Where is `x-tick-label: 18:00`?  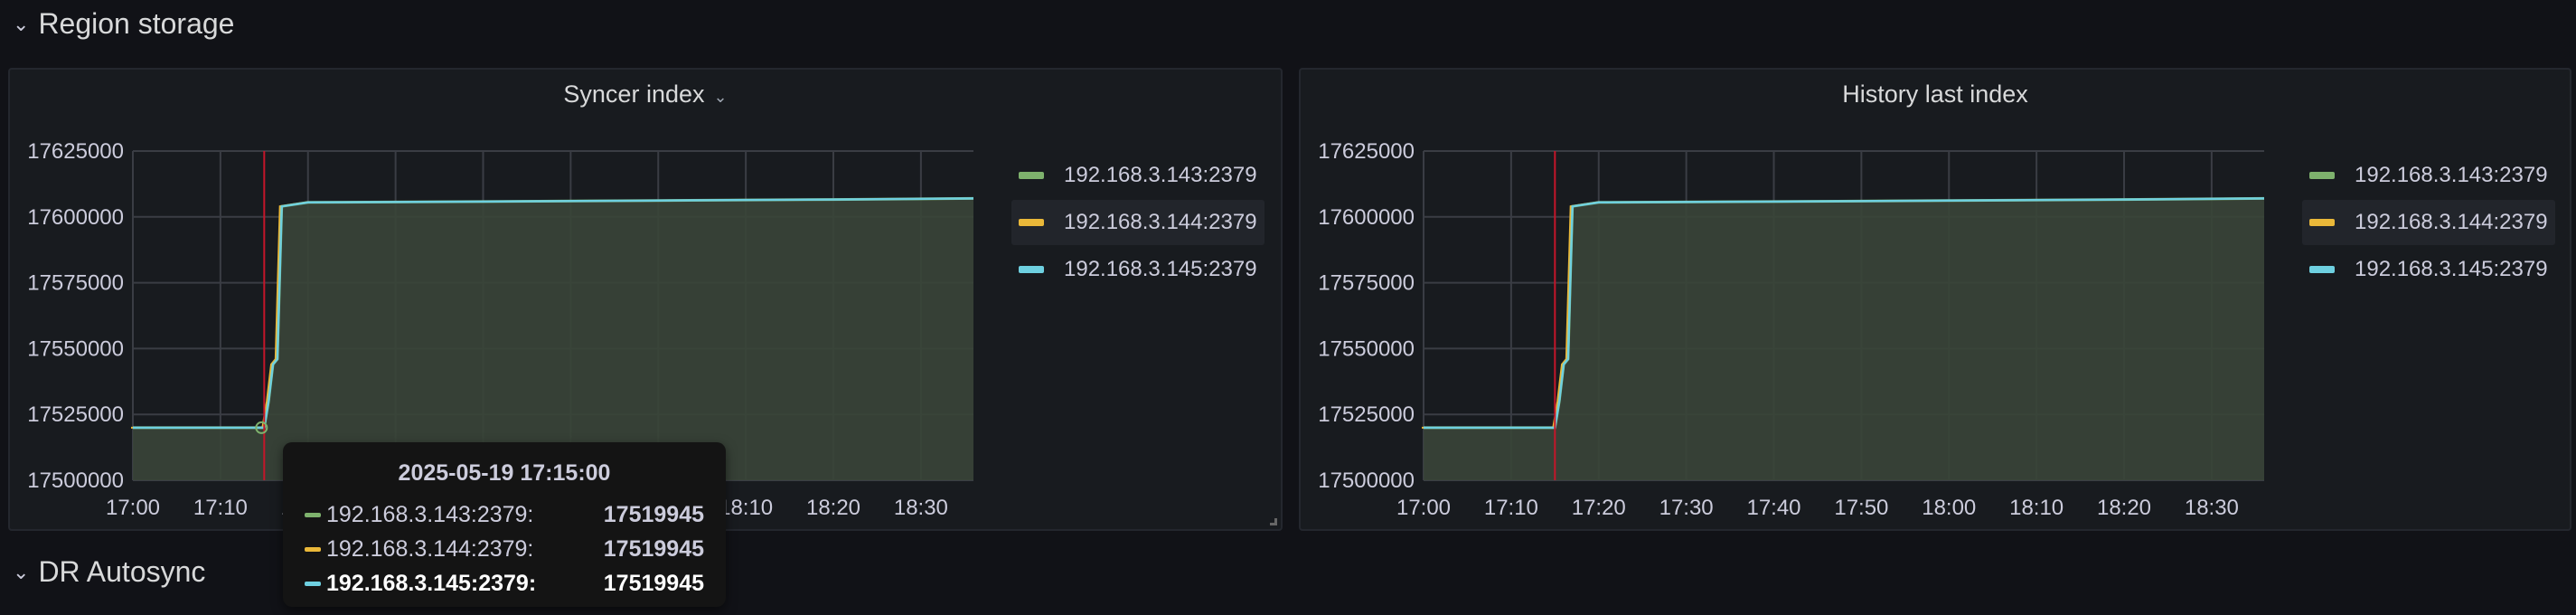 x-tick-label: 18:00 is located at coordinates (1949, 508).